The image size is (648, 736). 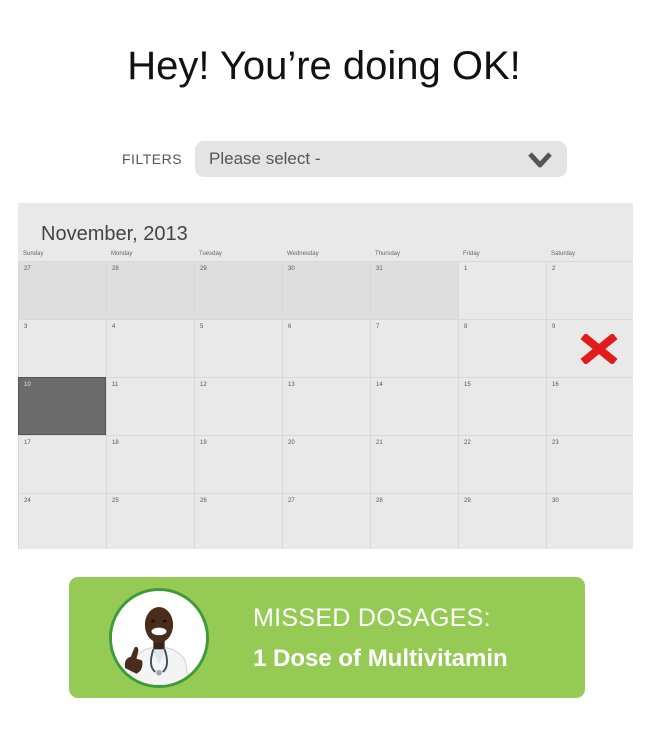 I want to click on missed-dosages-title: MISSED DOSAGES:, so click(x=372, y=618).